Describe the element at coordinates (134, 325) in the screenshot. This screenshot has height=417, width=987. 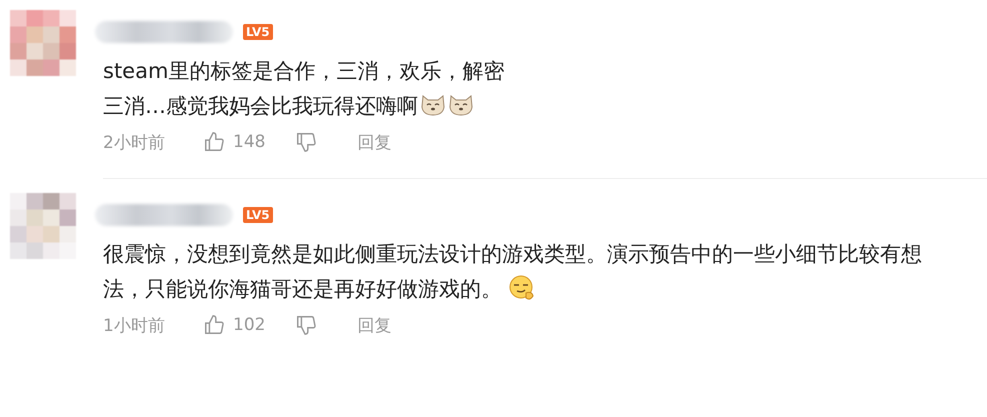
I see `comment-time: 1小时前` at that location.